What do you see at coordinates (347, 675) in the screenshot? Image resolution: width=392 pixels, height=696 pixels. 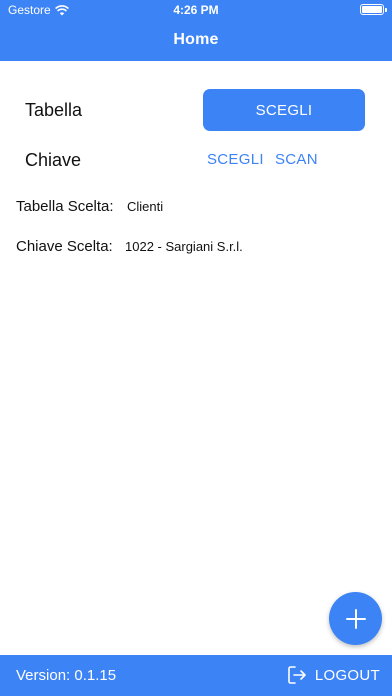 I see `logout-label: LOGOUT` at bounding box center [347, 675].